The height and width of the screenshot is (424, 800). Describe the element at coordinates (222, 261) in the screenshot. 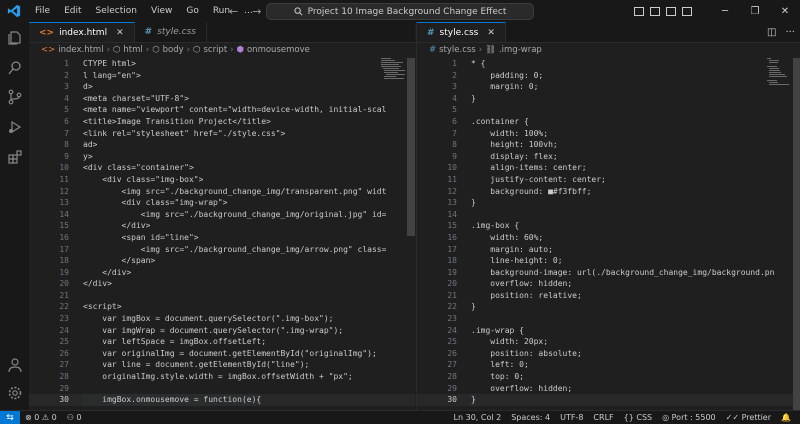

I see `code-line: 18 </span>` at that location.